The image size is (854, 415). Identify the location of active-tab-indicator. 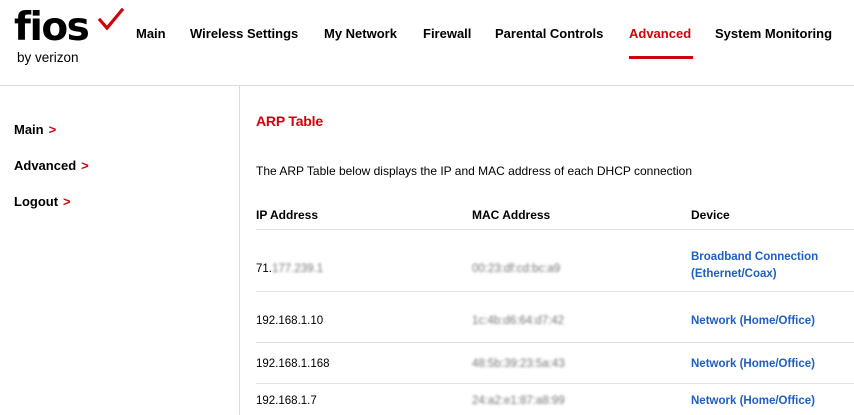
(661, 57).